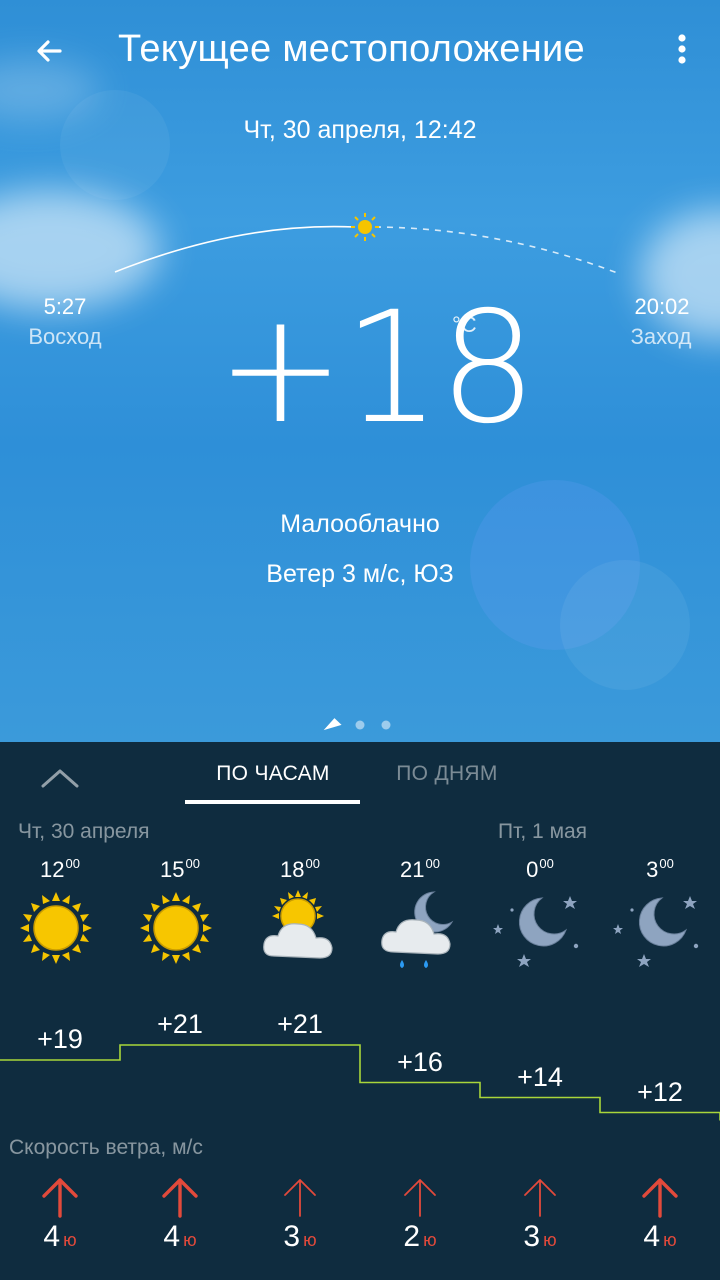 This screenshot has width=720, height=1280. Describe the element at coordinates (60, 869) in the screenshot. I see `hour-label: 1200` at that location.